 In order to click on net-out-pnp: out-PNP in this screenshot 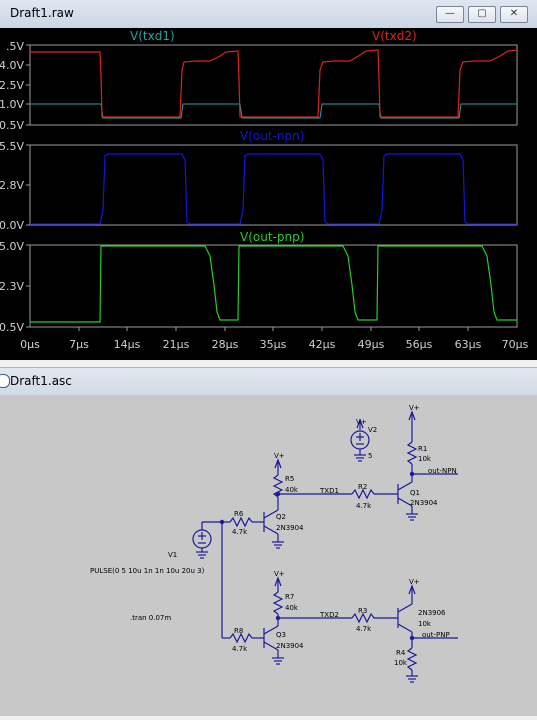, I will do `click(436, 635)`.